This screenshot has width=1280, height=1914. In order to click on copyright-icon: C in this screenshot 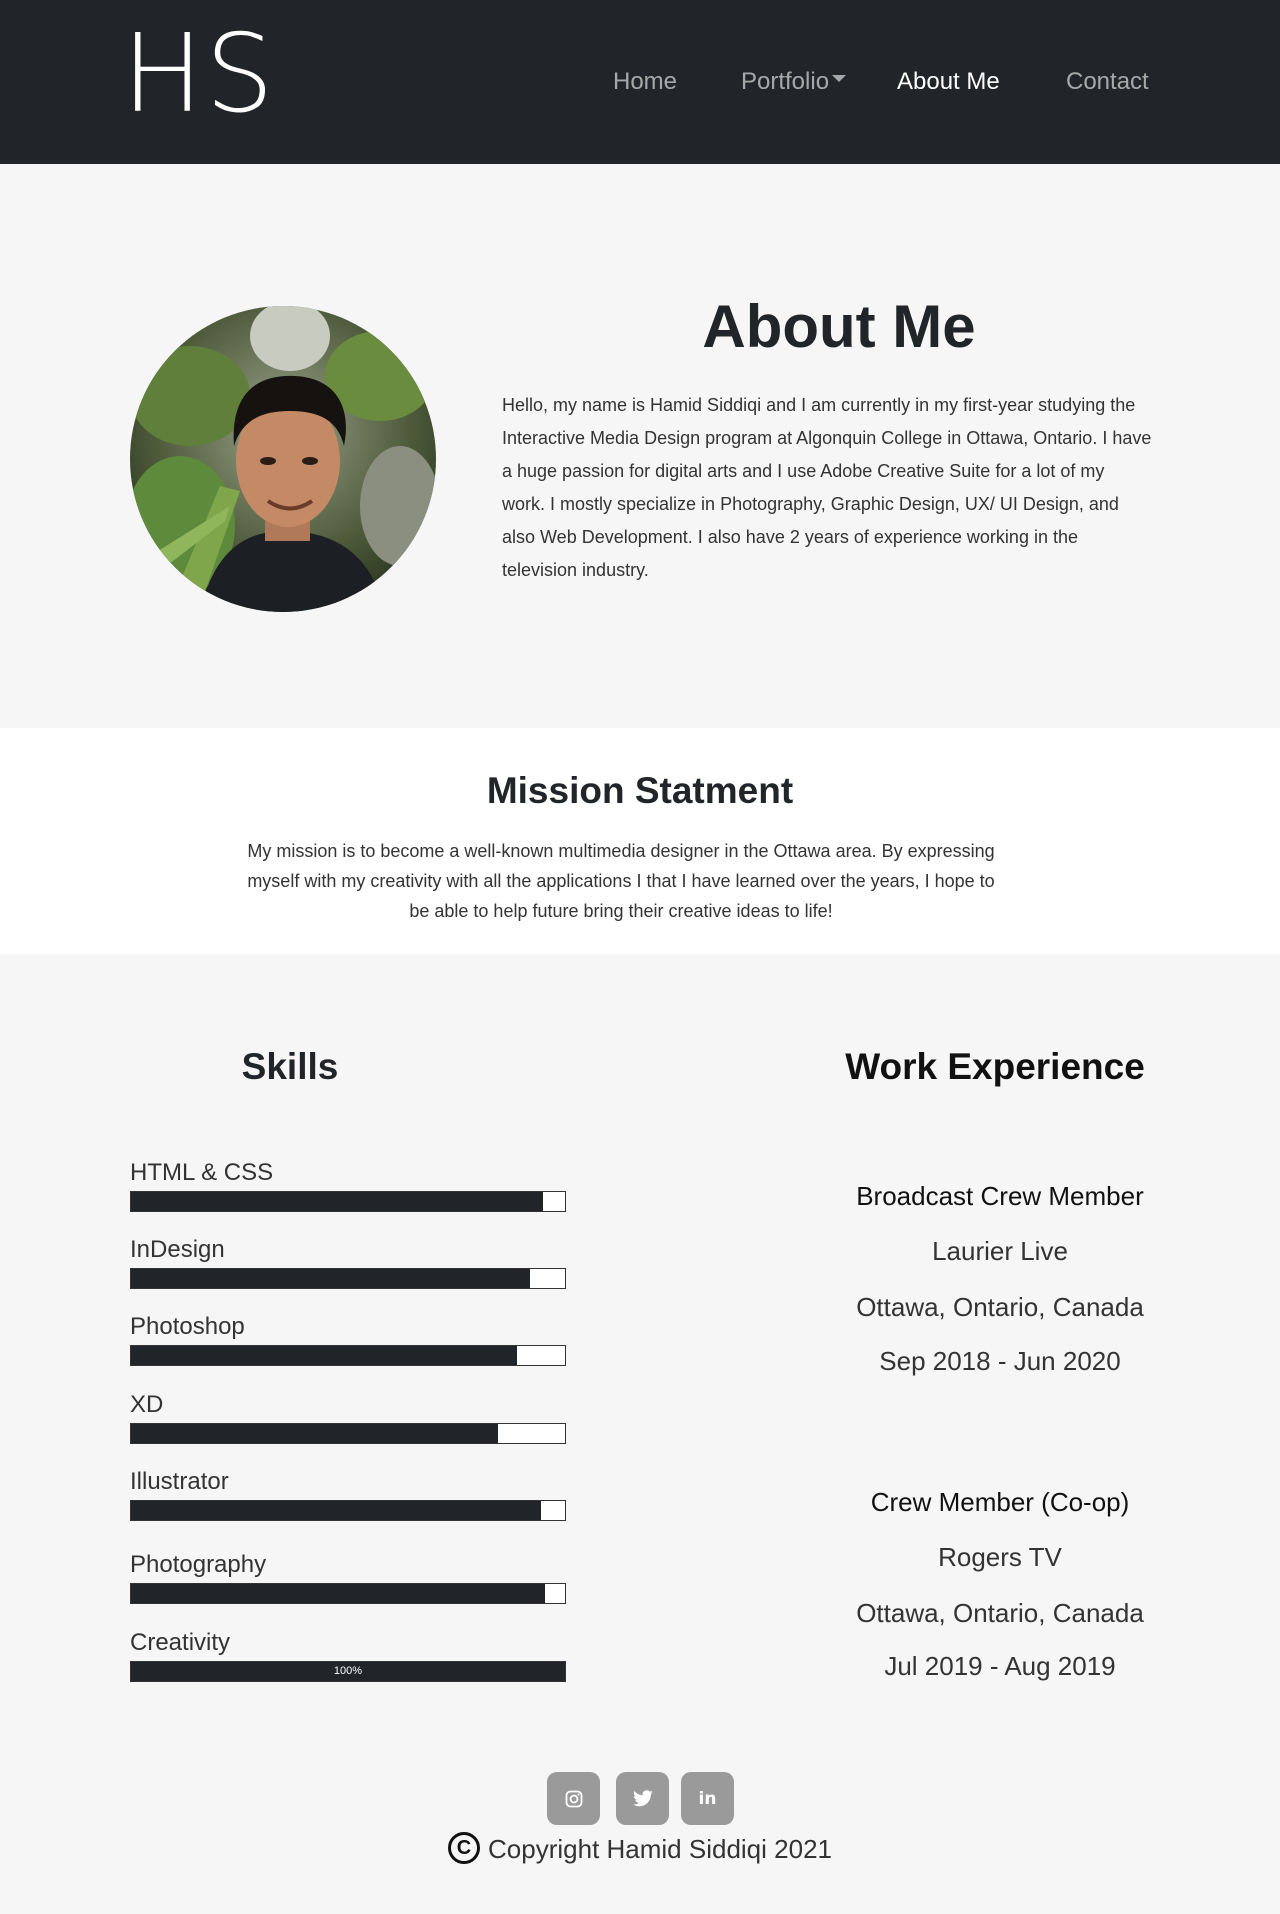, I will do `click(464, 1848)`.